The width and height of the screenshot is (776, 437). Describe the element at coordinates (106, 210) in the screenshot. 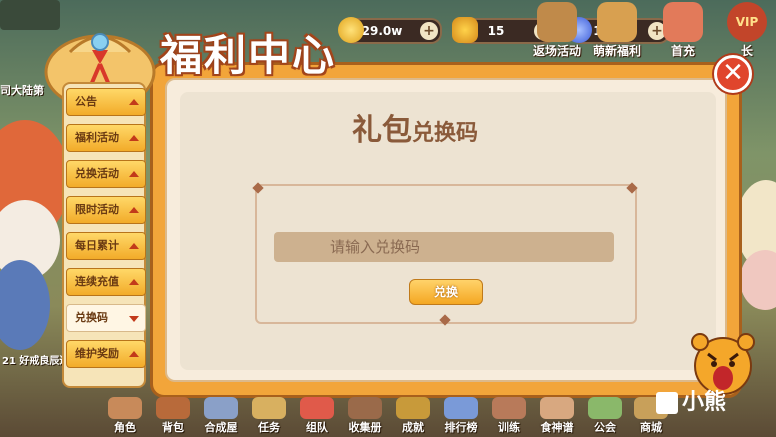

I see `tab-limited-events: 限时活动` at that location.